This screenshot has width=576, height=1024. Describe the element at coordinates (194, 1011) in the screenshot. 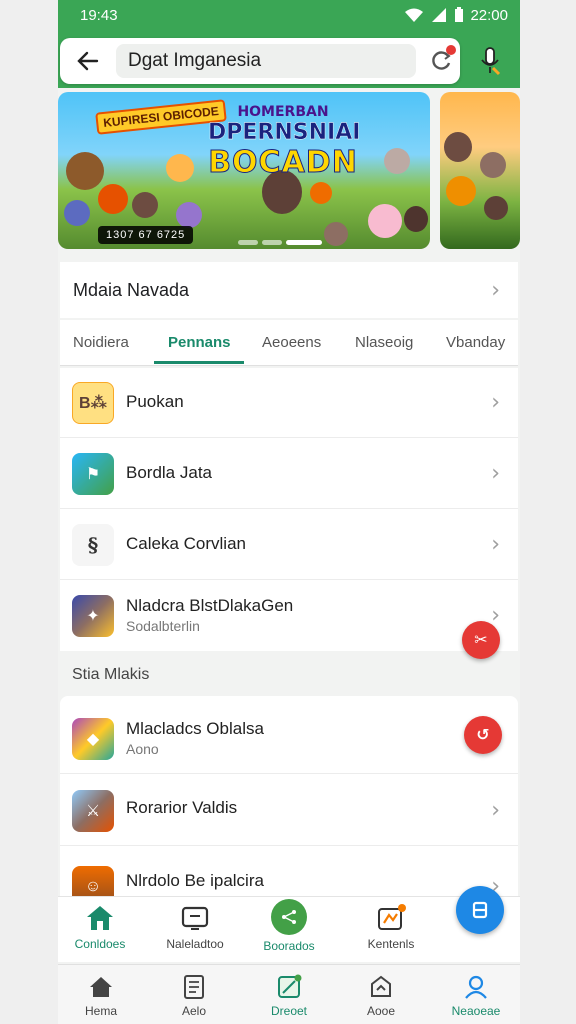

I see `nav-label: Aelo` at that location.